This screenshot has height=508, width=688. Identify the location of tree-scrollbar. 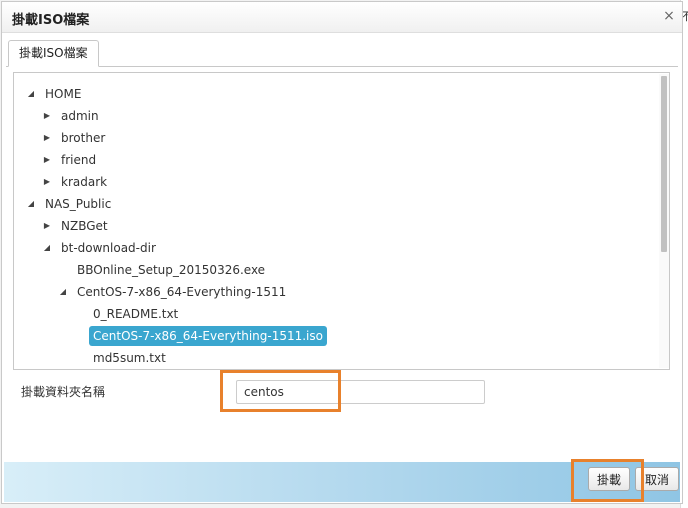
(664, 221).